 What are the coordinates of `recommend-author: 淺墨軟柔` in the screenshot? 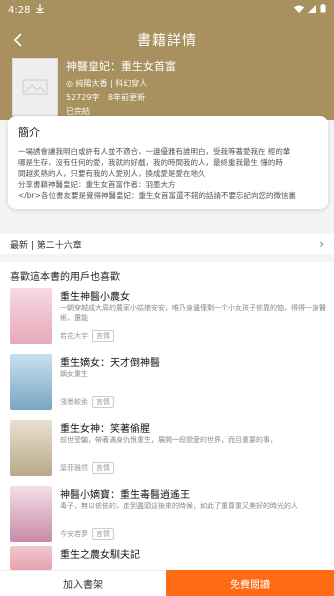 It's located at (74, 402).